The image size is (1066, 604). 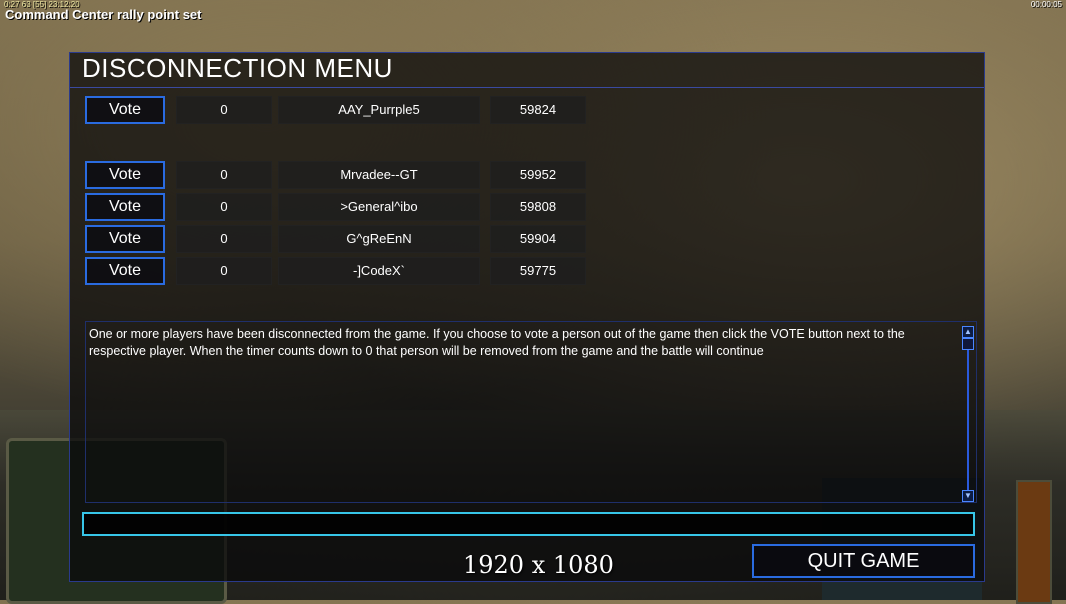 What do you see at coordinates (538, 207) in the screenshot?
I see `player-timer: 59808` at bounding box center [538, 207].